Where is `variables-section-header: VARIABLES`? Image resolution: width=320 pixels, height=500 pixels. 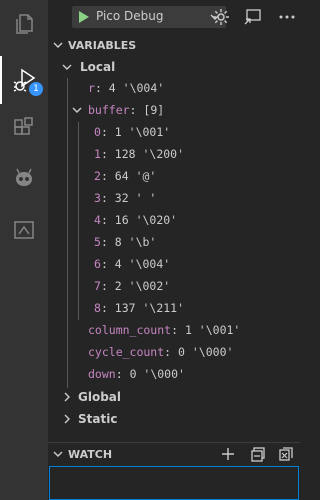
variables-section-header: VARIABLES is located at coordinates (174, 45).